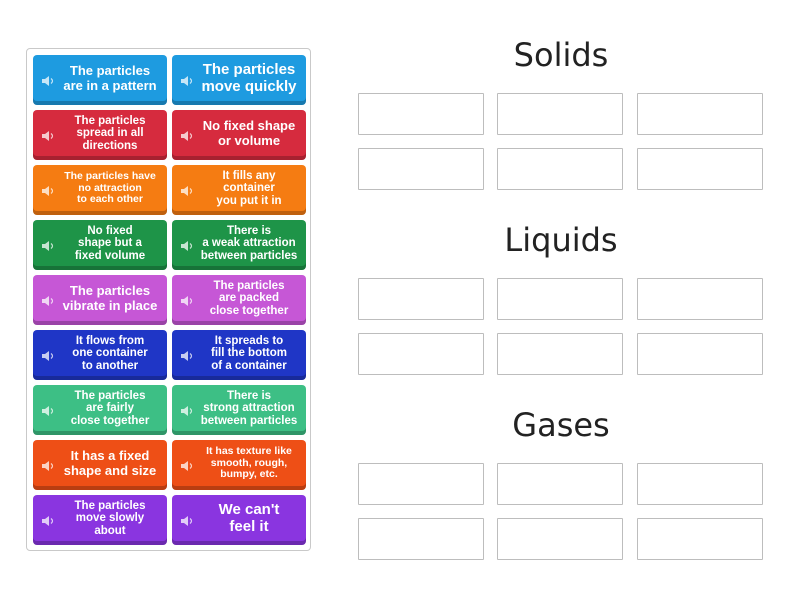  I want to click on tile-label: The particles are packed close together, so click(249, 298).